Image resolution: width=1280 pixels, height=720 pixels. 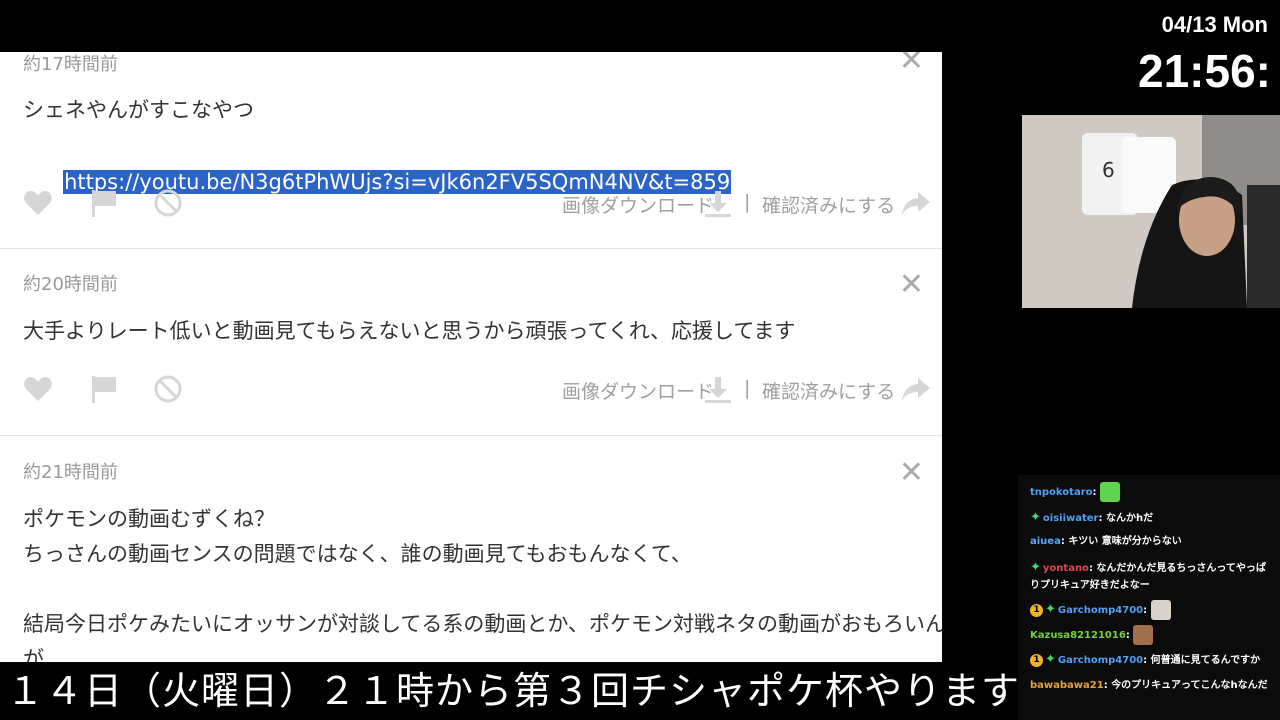 What do you see at coordinates (1204, 71) in the screenshot?
I see `clock-time: 21:56:` at bounding box center [1204, 71].